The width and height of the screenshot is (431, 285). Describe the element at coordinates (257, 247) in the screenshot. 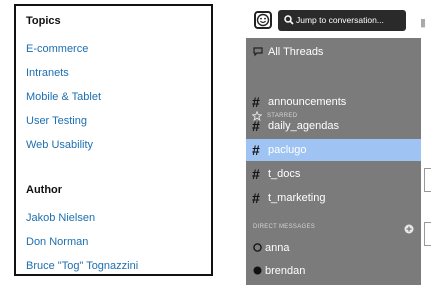

I see `presence-away-icon` at that location.